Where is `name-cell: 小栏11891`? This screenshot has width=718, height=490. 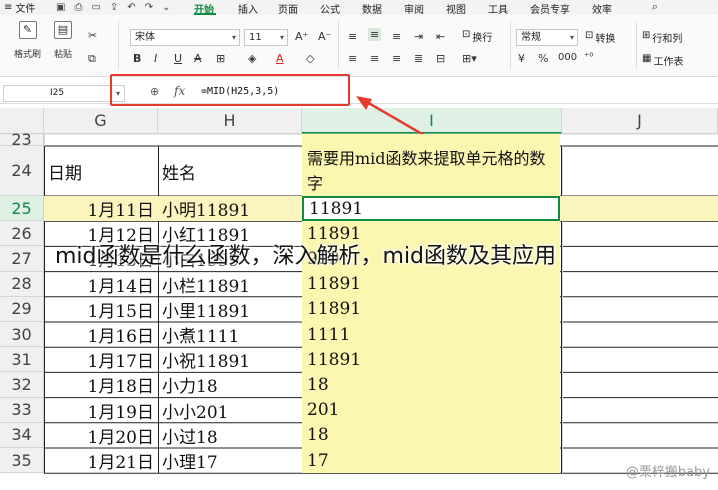 name-cell: 小栏11891 is located at coordinates (230, 284).